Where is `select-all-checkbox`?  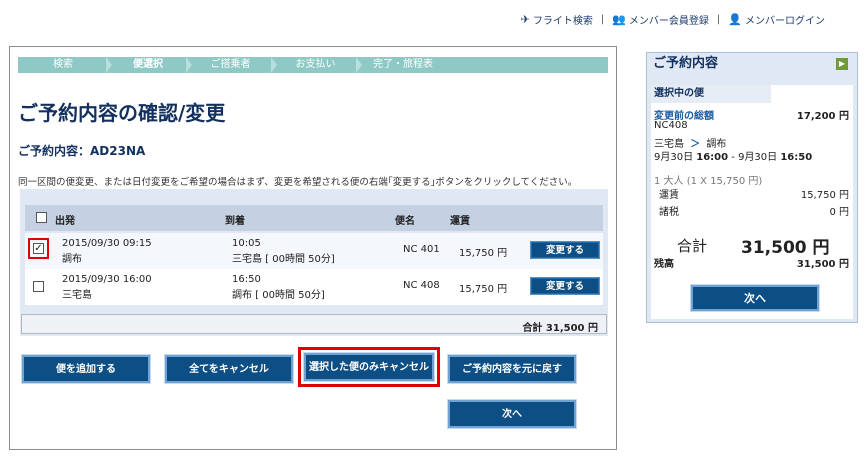
select-all-checkbox is located at coordinates (41, 217).